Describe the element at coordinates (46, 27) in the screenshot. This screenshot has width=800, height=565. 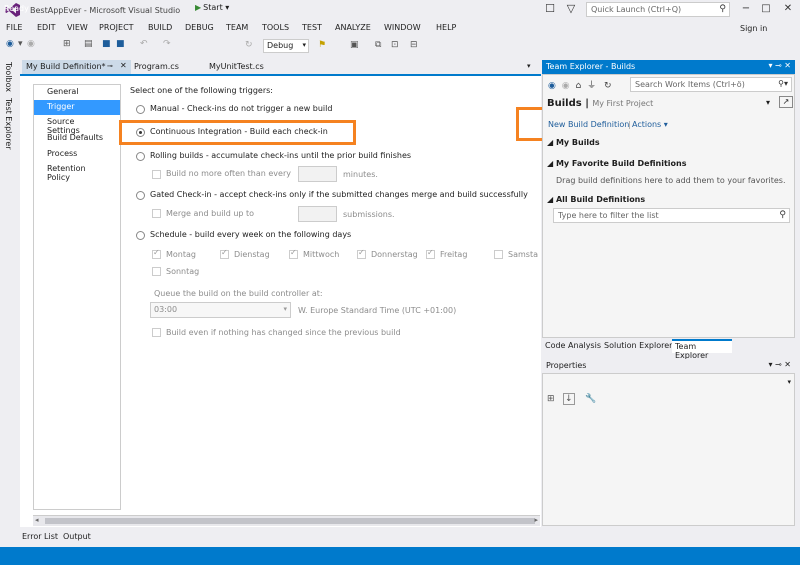
I see `menu-edit: EDIT` at that location.